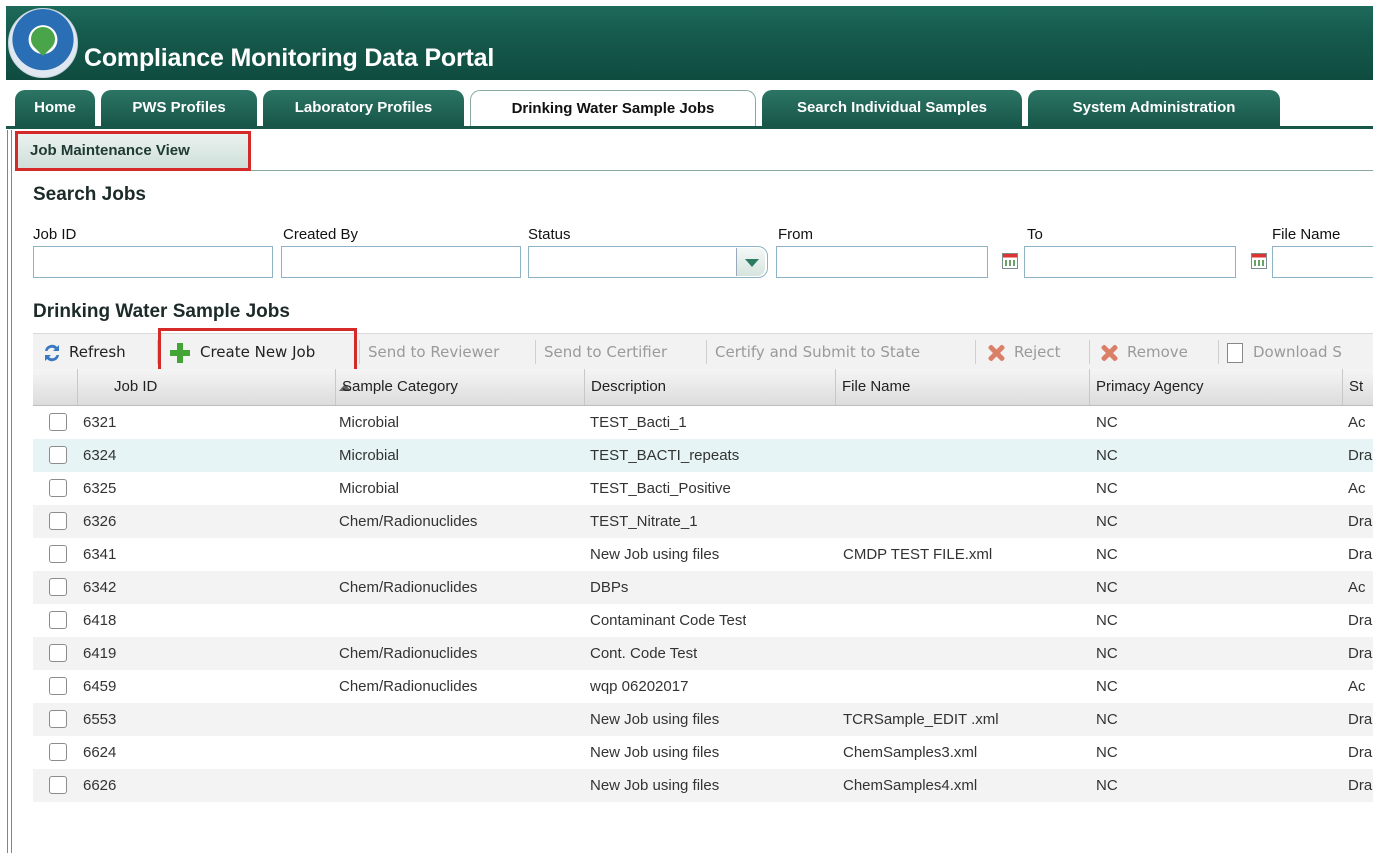 The width and height of the screenshot is (1373, 853). Describe the element at coordinates (703, 620) in the screenshot. I see `table-row: 6418 Contaminant Code Test NC Dra` at that location.